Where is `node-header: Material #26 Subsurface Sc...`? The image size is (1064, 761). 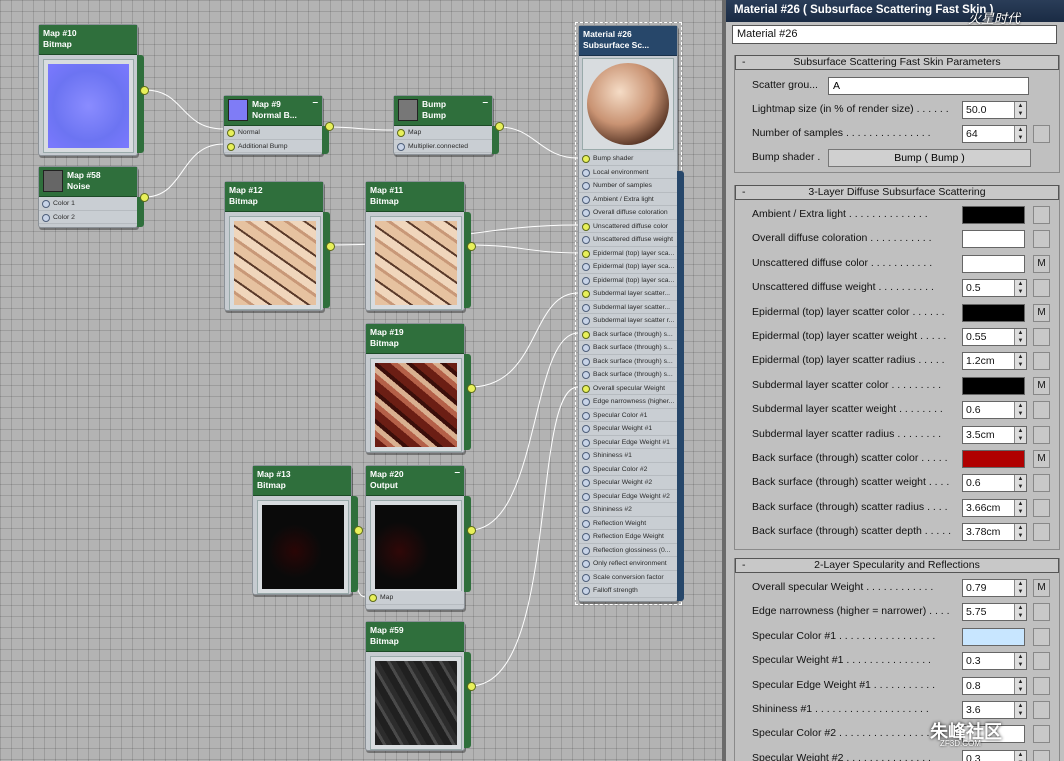 node-header: Material #26 Subsurface Sc... is located at coordinates (628, 41).